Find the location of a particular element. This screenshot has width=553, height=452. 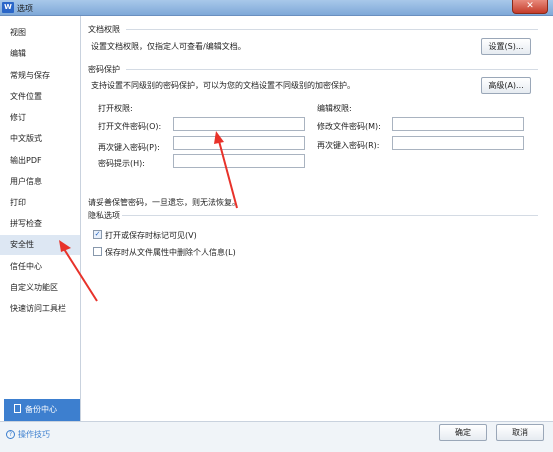

password-protection-description: 支持设置不同级别的密码保护，可以为您的文档设置不同级别的加密保护。 is located at coordinates (223, 85).